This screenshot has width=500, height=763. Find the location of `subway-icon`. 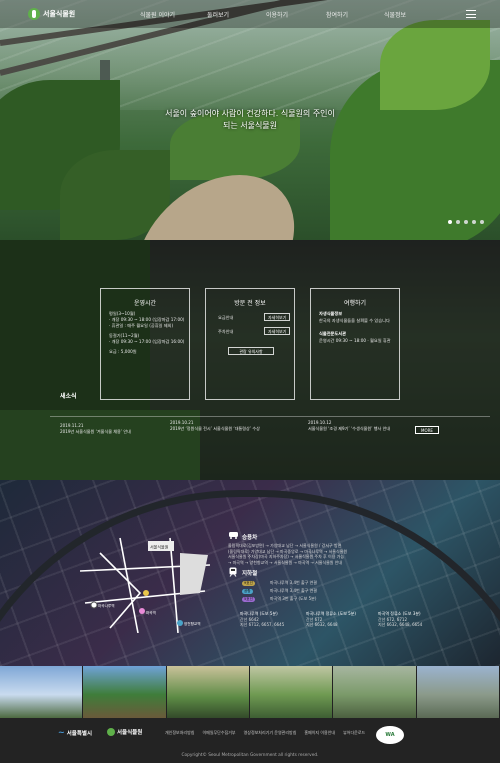

subway-icon is located at coordinates (233, 572).